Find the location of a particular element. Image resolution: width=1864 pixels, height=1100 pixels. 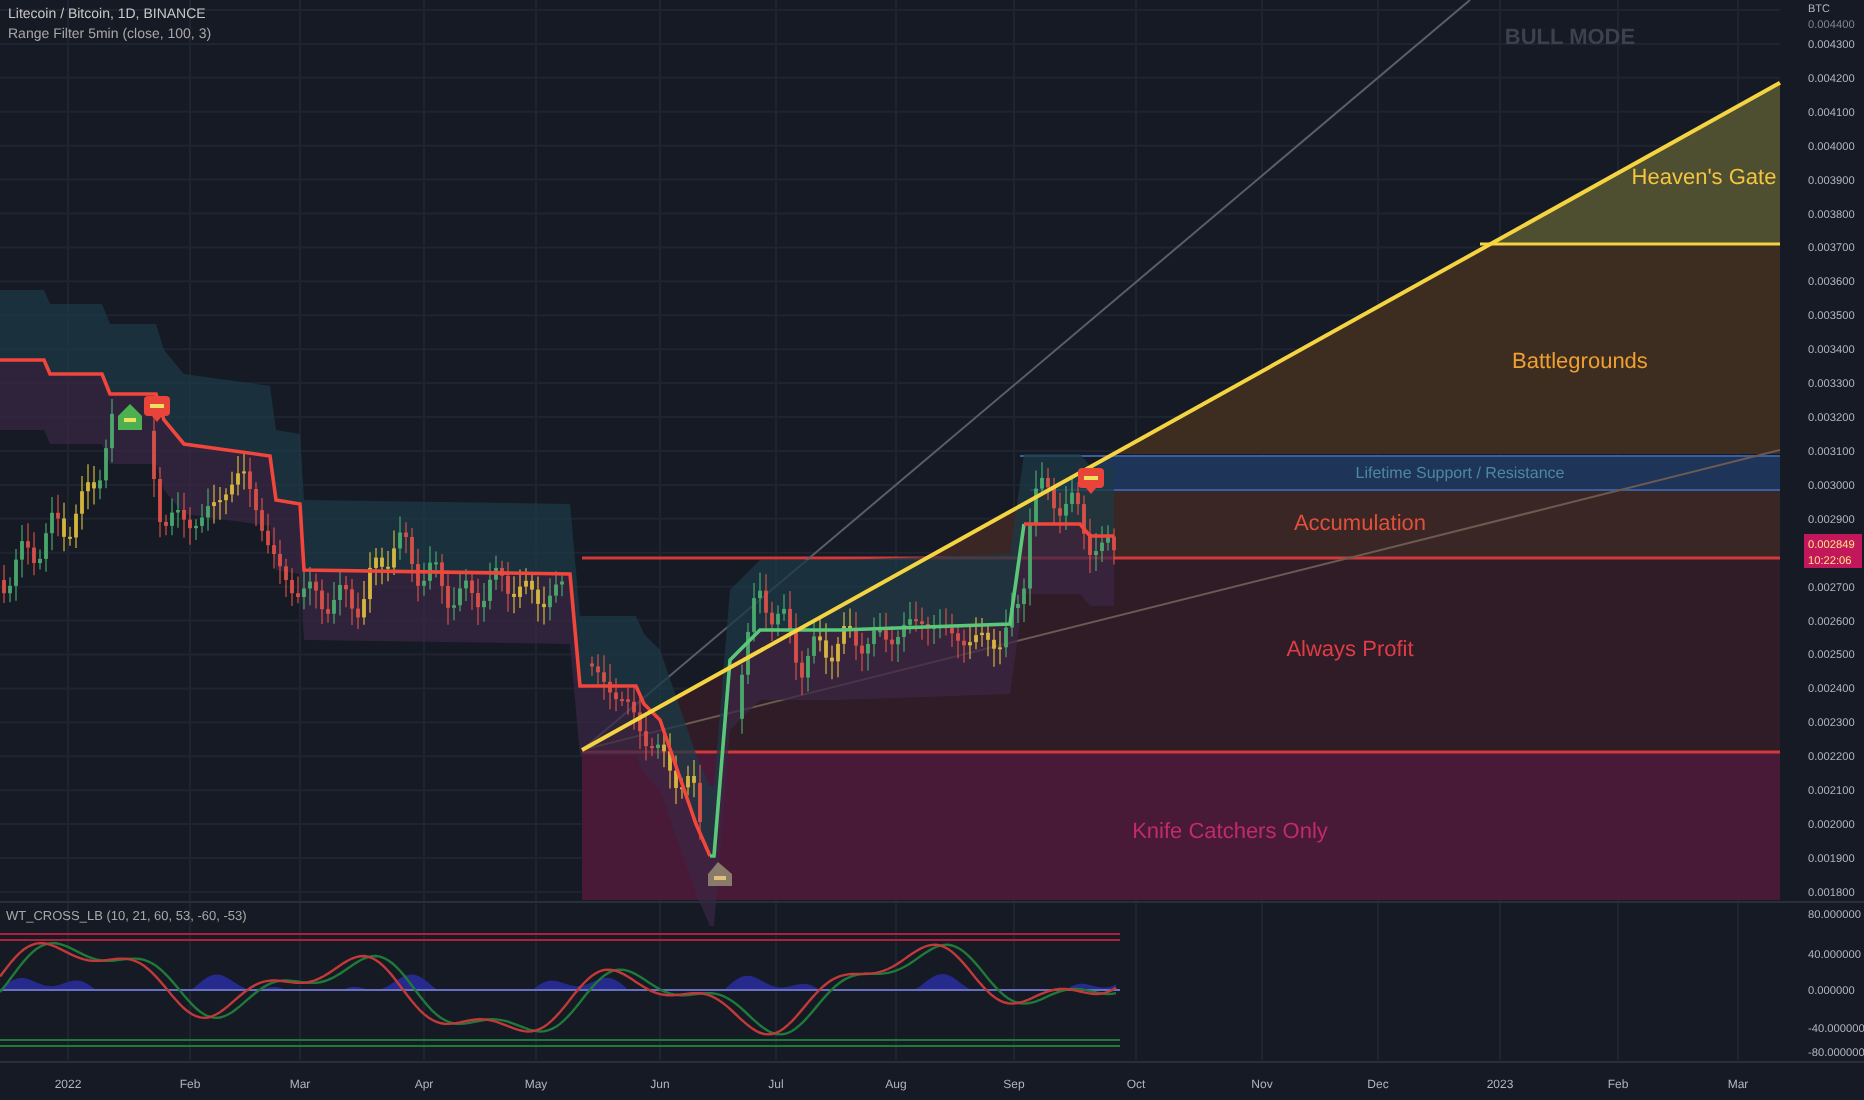

zone-label: Battlegrounds is located at coordinates (1580, 362).